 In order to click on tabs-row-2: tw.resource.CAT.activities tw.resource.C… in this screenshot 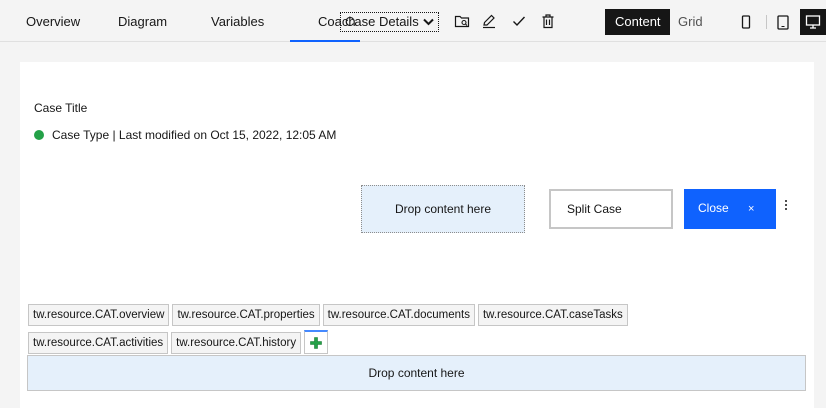, I will do `click(178, 342)`.